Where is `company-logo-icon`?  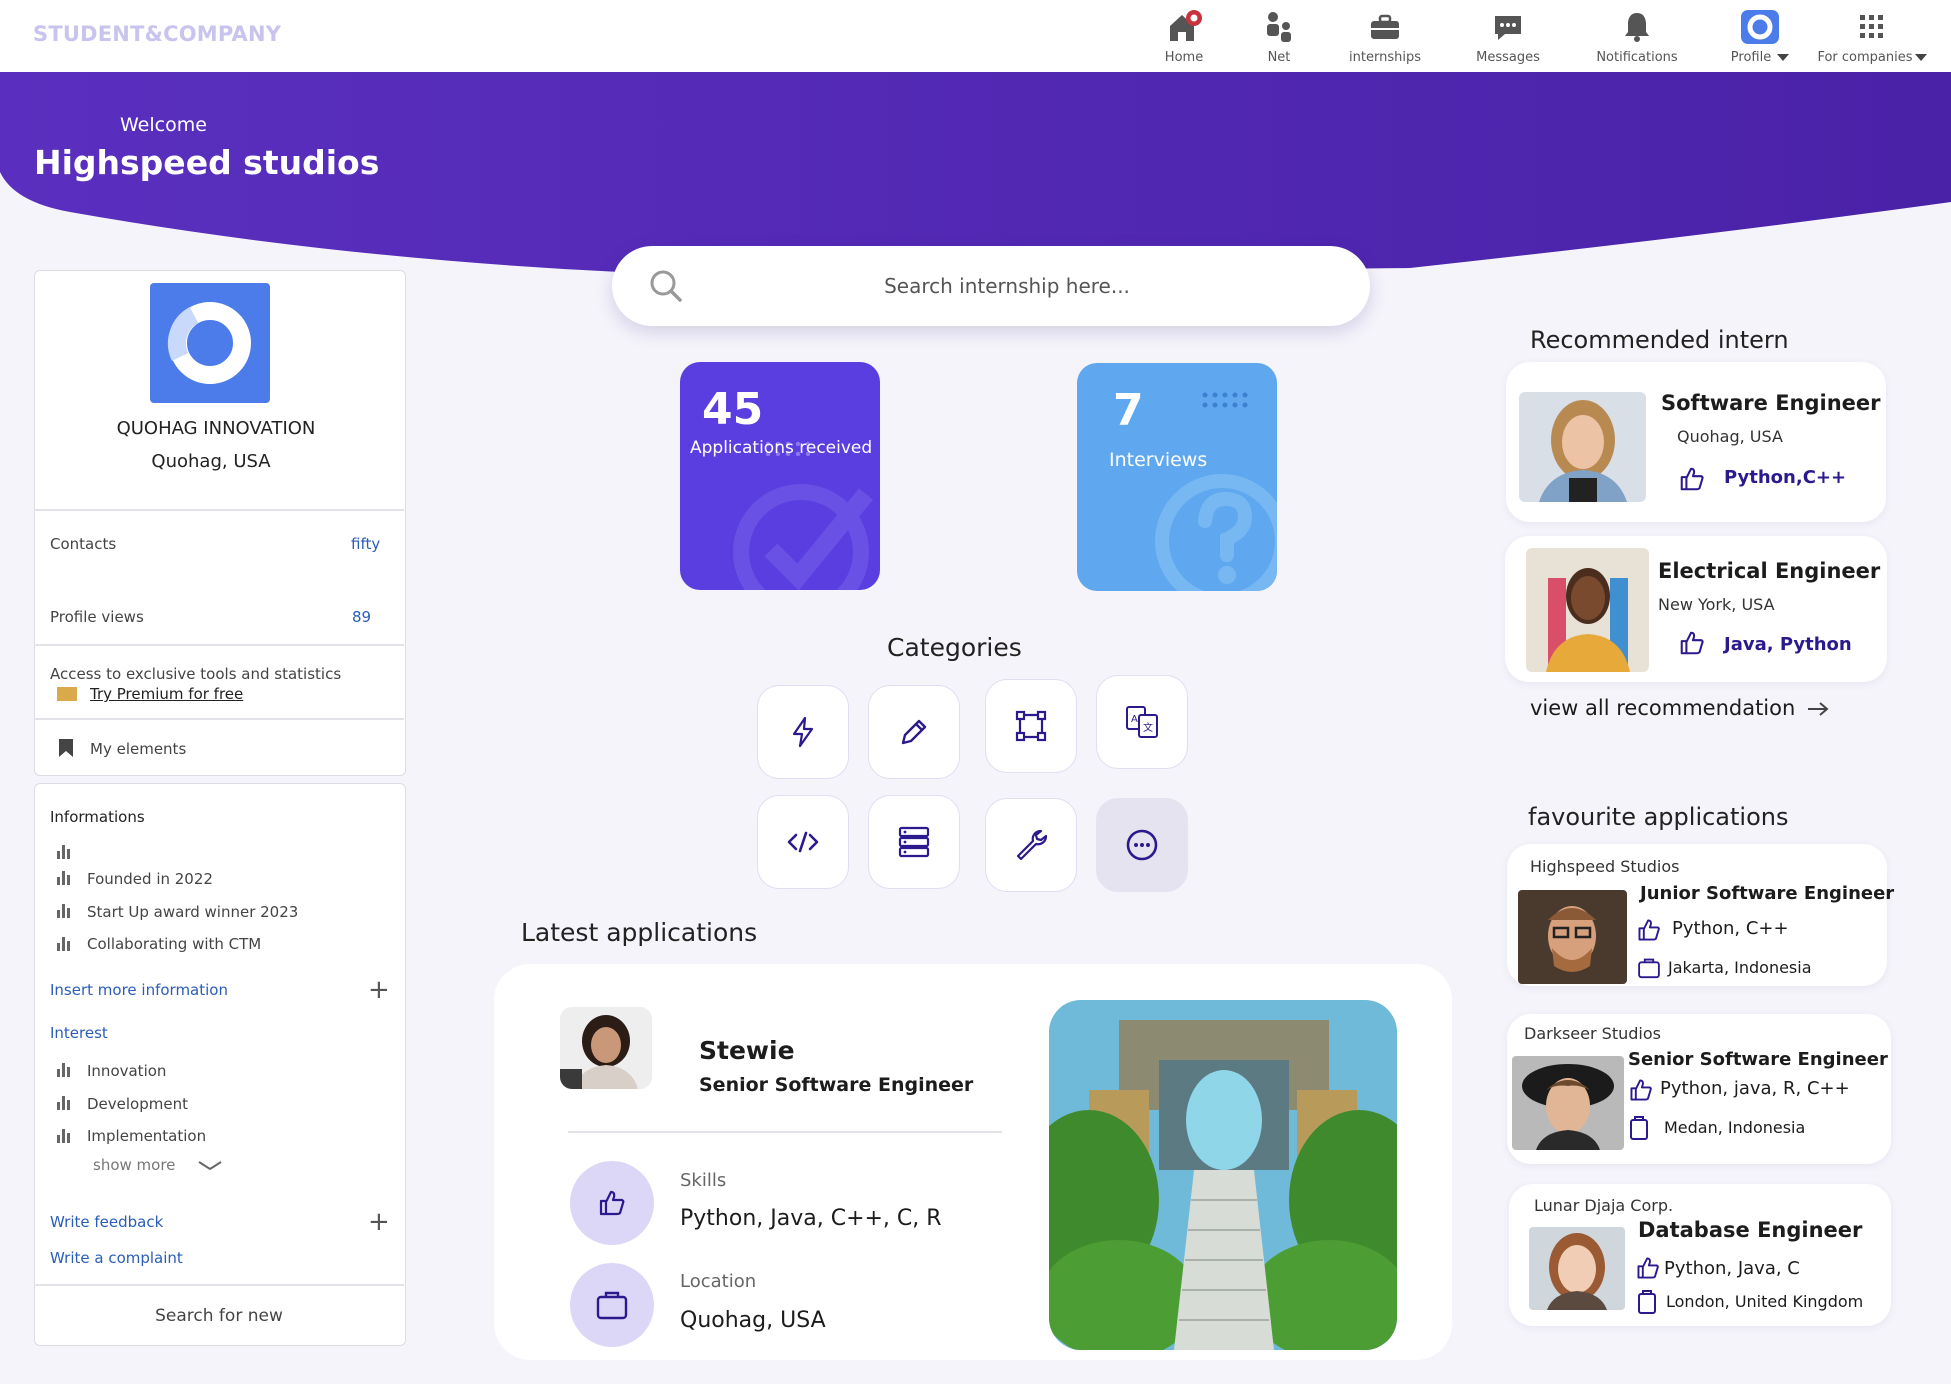
company-logo-icon is located at coordinates (209, 343).